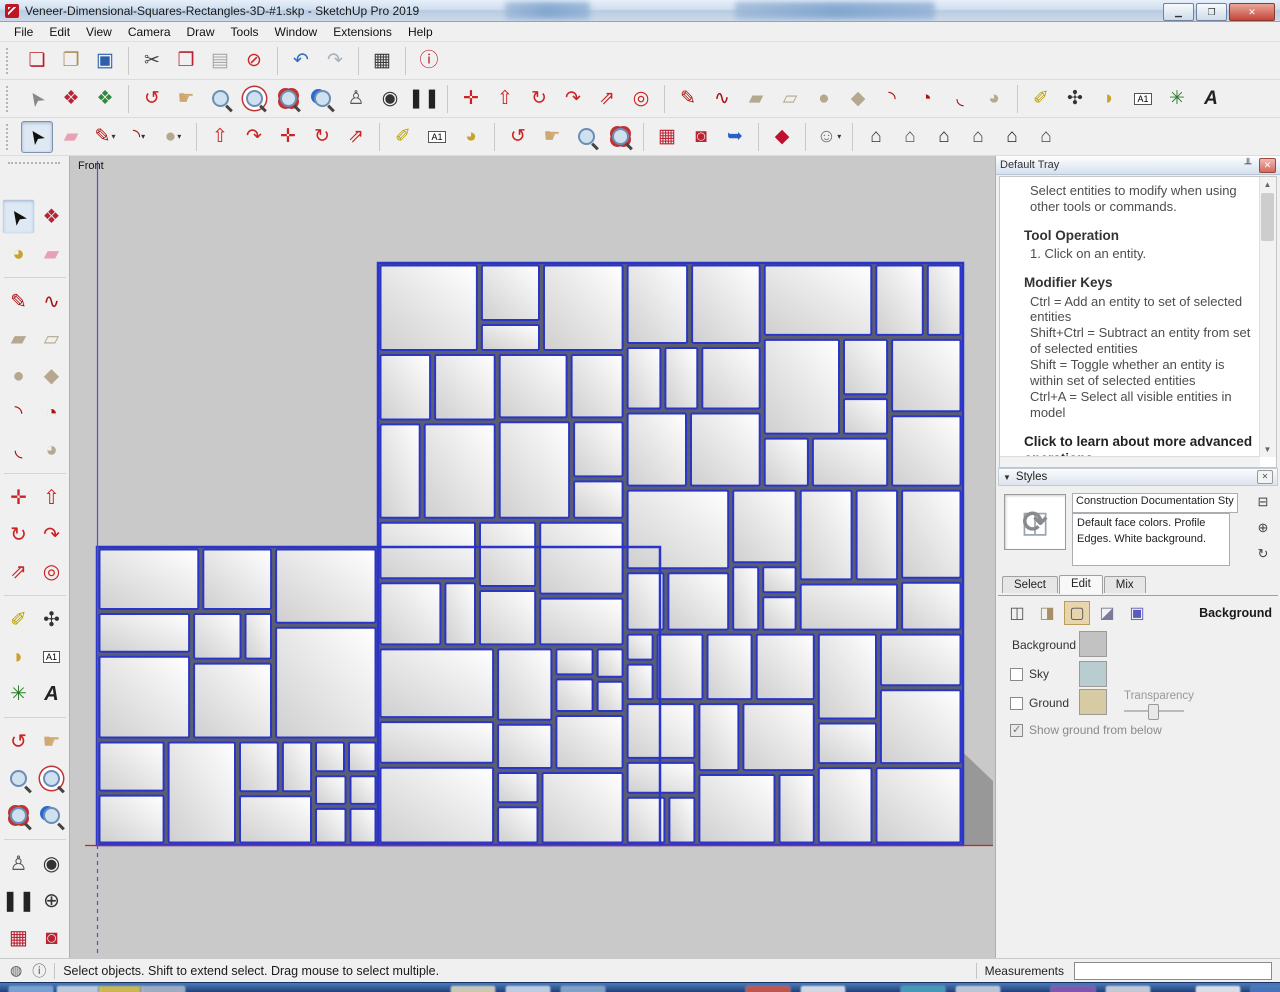 This screenshot has height=992, width=1280. I want to click on tab-mix: Mix, so click(1124, 584).